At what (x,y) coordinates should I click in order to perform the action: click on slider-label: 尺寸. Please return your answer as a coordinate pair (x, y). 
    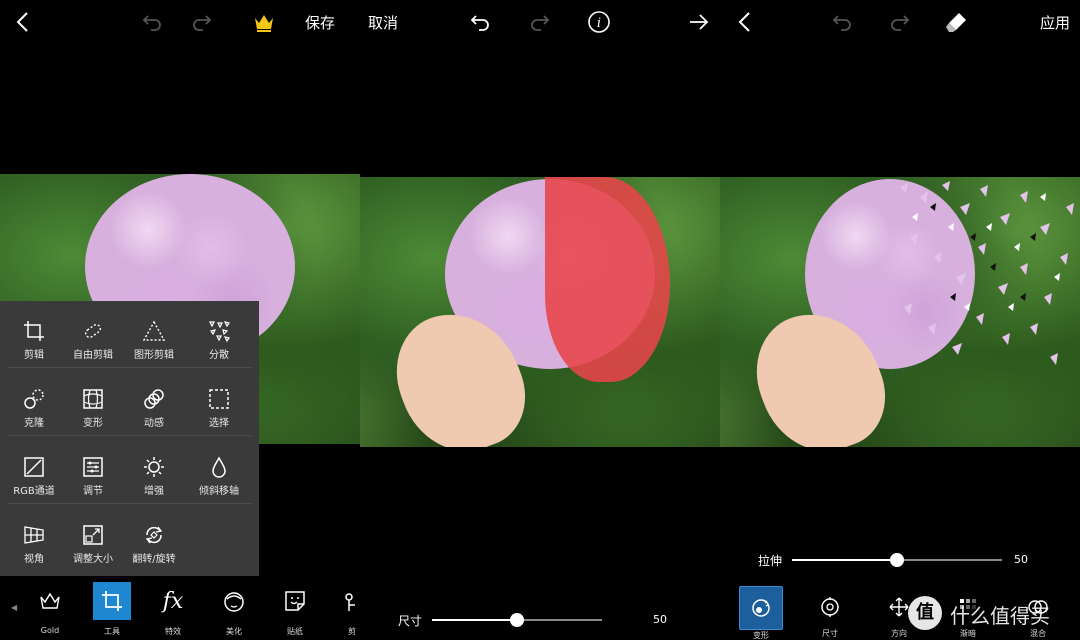
    Looking at the image, I should click on (410, 621).